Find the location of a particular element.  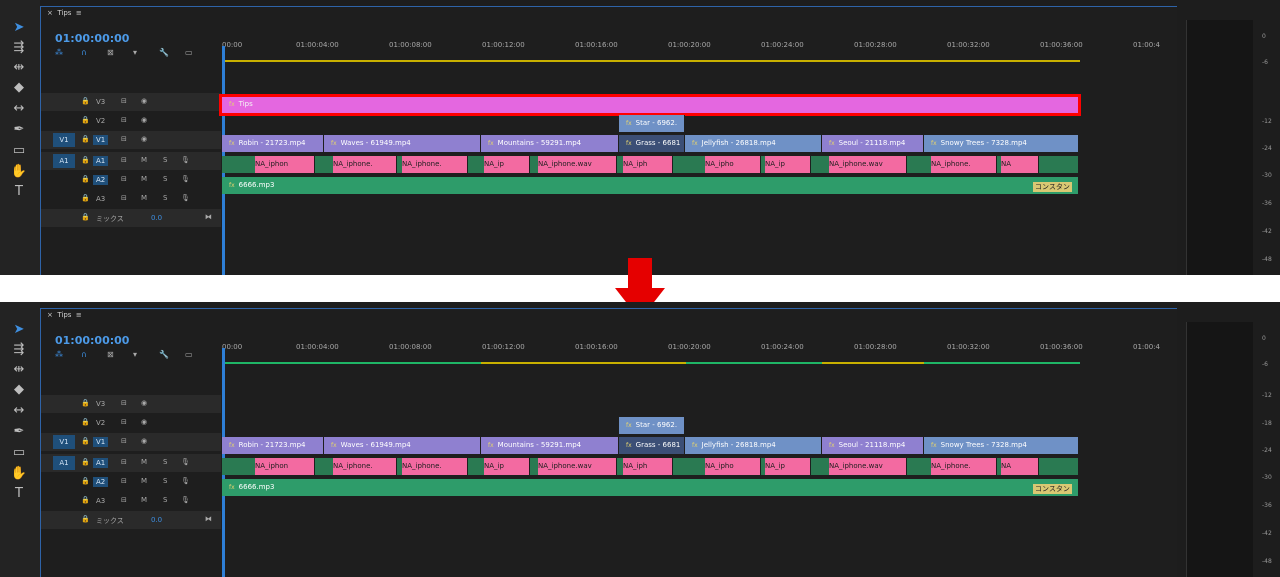

sequence-tab: × Tips ≡ is located at coordinates (64, 13).